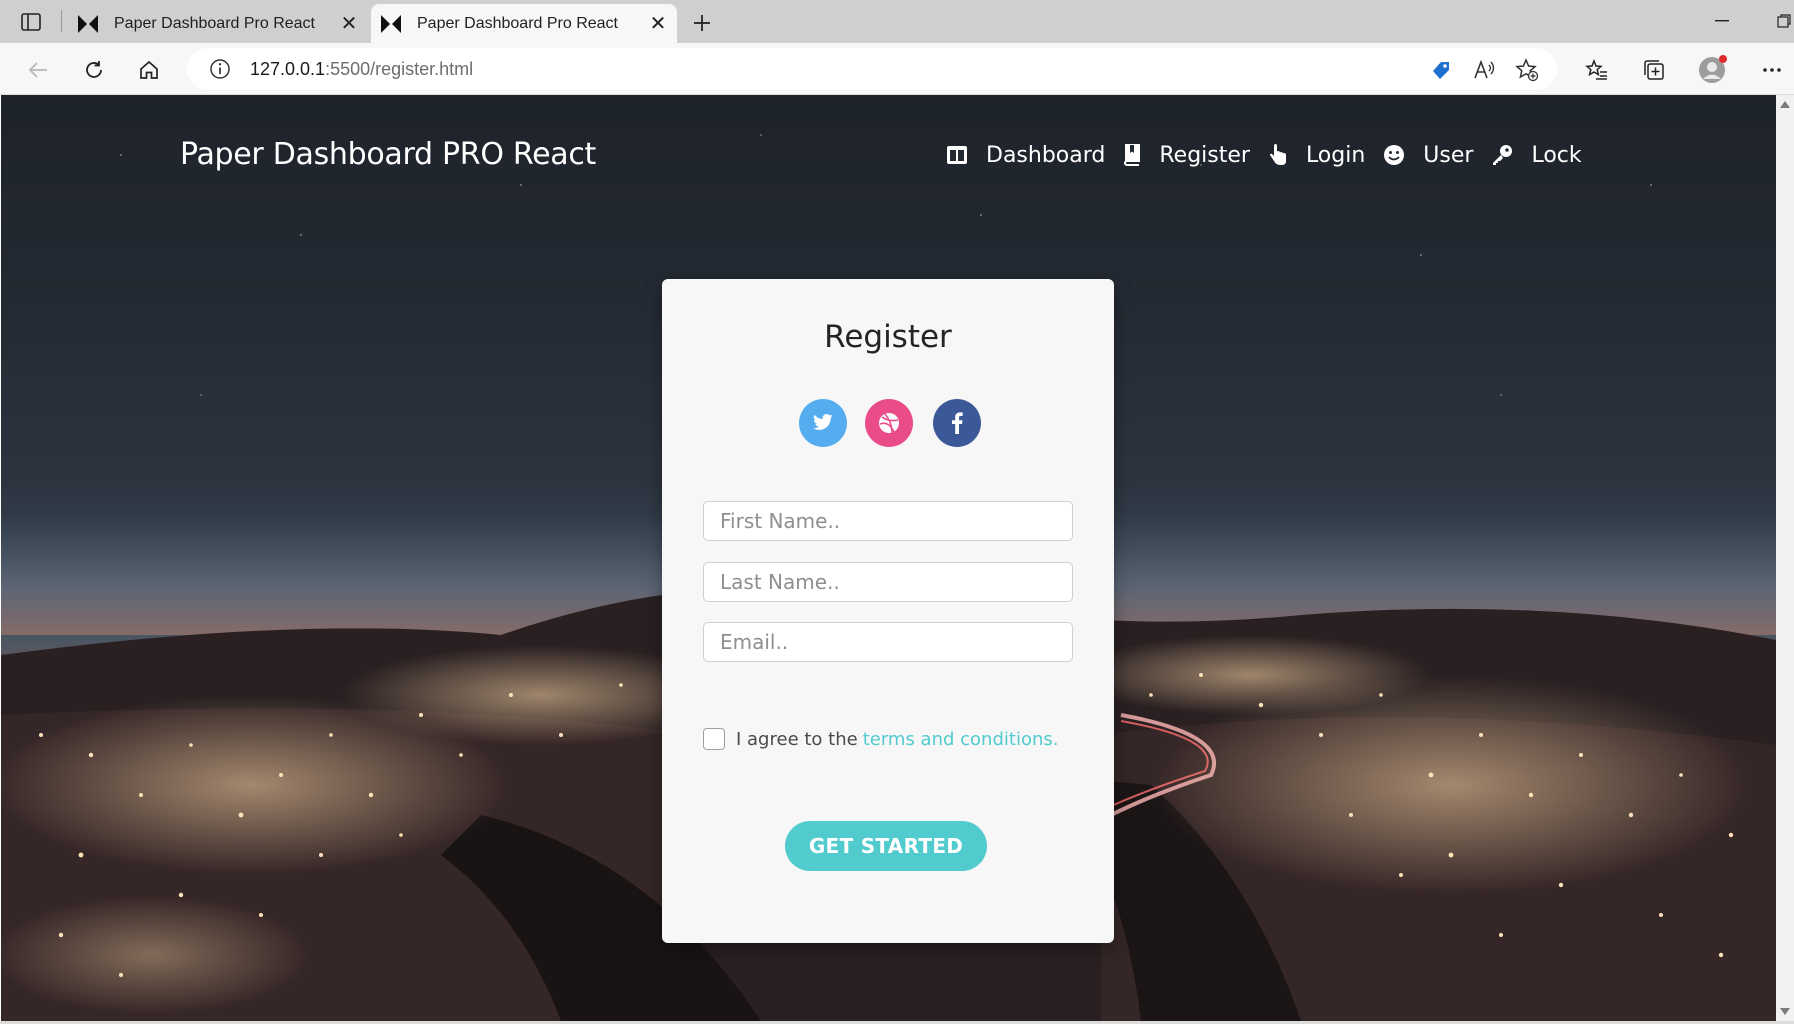 This screenshot has height=1024, width=1794. What do you see at coordinates (886, 846) in the screenshot?
I see `get-started-button: GET STARTED` at bounding box center [886, 846].